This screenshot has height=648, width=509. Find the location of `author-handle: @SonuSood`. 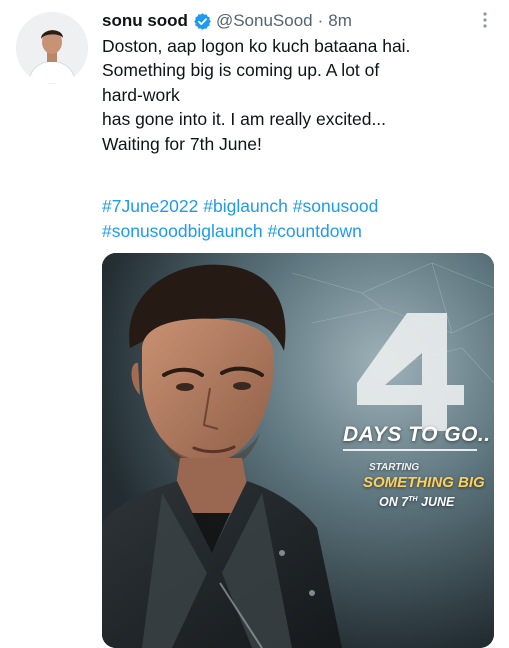

author-handle: @SonuSood is located at coordinates (264, 21).